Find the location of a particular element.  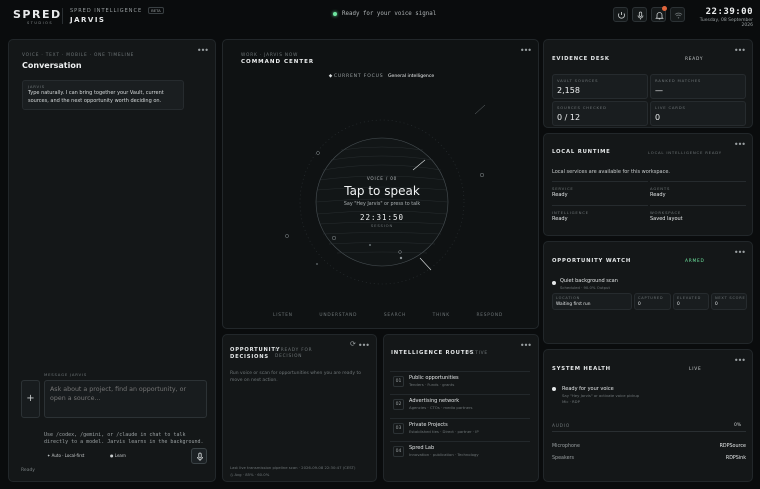

speakers-value: RDPSink is located at coordinates (735, 458).